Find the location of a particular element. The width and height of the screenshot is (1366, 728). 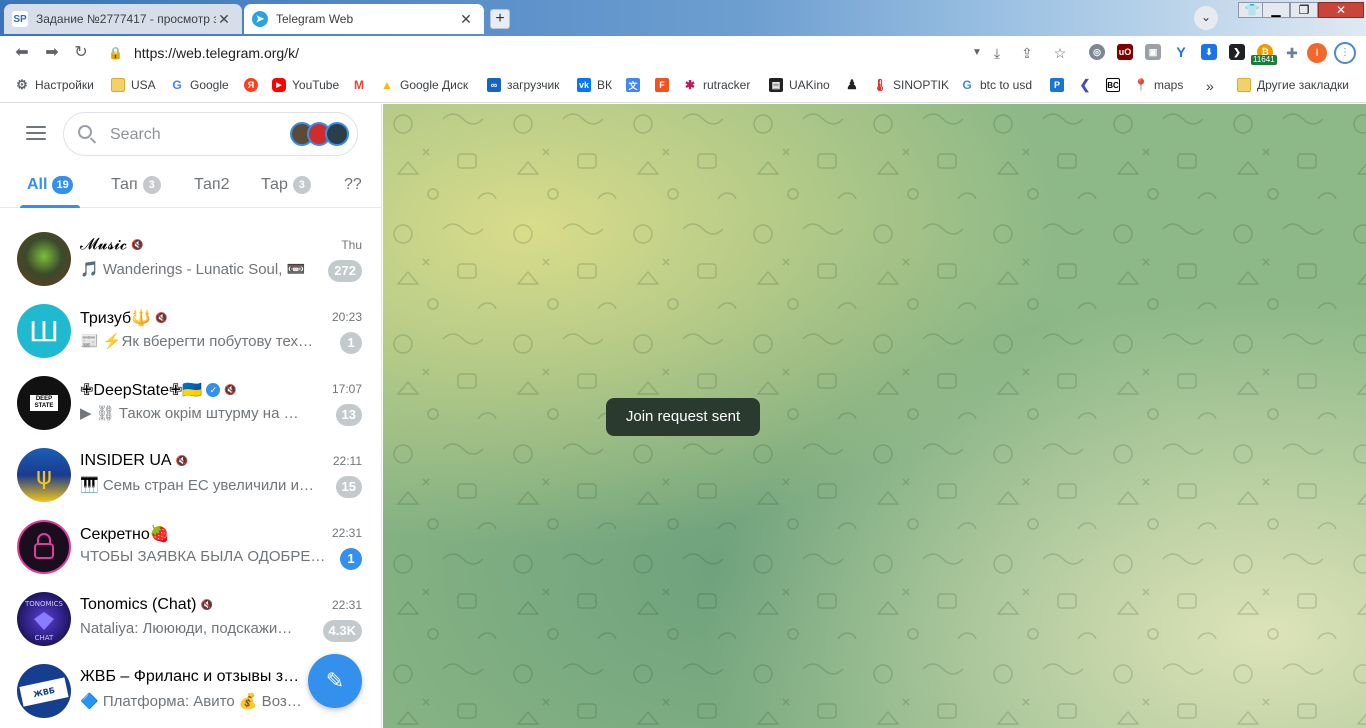

bookmark-bc: BC is located at coordinates (1116, 85).